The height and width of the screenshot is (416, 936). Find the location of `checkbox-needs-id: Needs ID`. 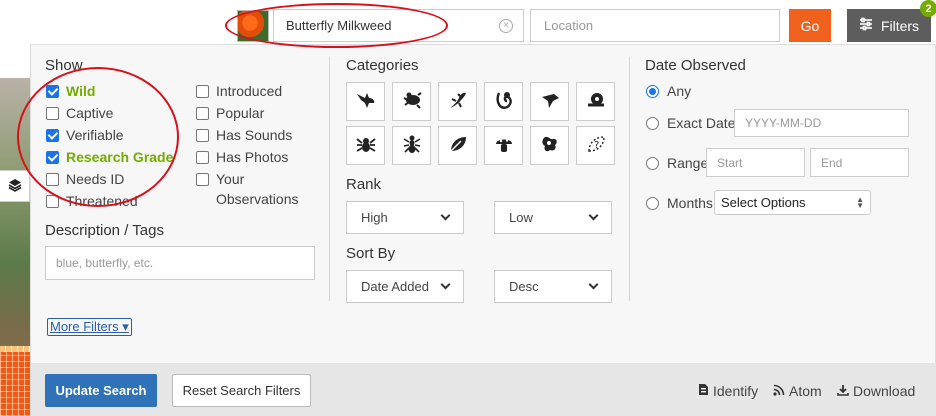

checkbox-needs-id: Needs ID is located at coordinates (85, 179).